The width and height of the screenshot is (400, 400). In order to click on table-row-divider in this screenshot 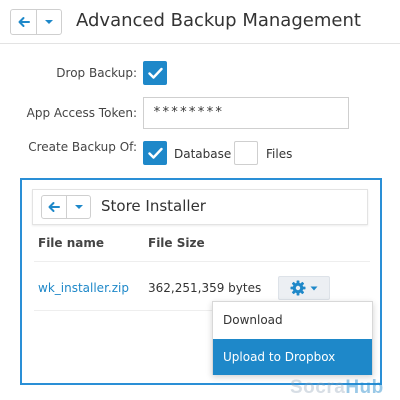, I will do `click(127, 310)`.